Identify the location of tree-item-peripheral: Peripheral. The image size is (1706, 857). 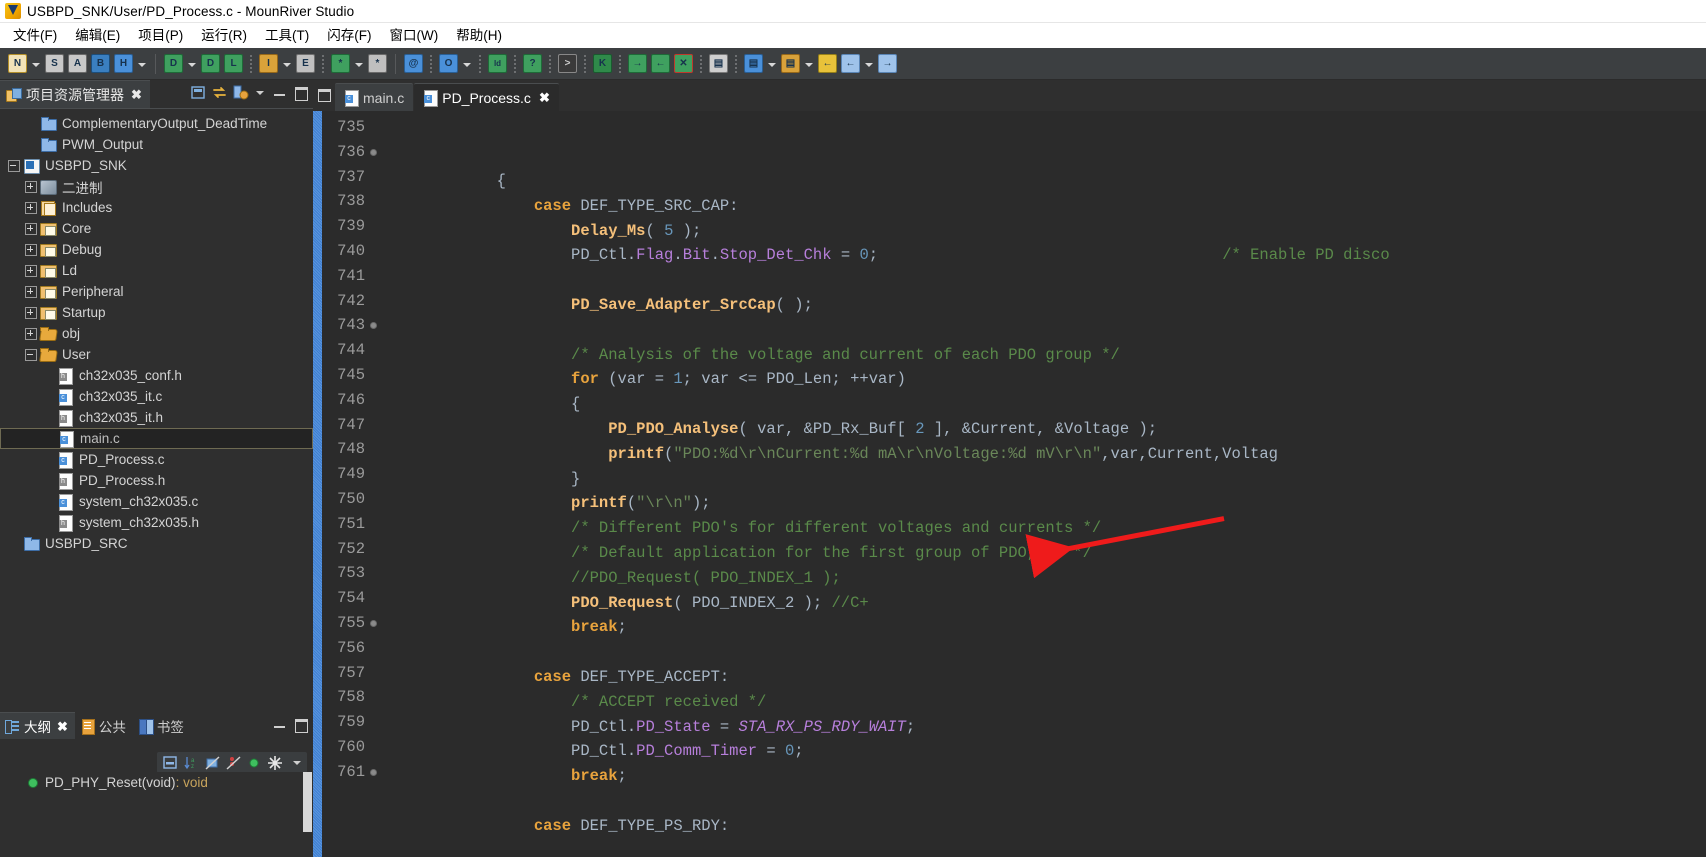
(156, 291).